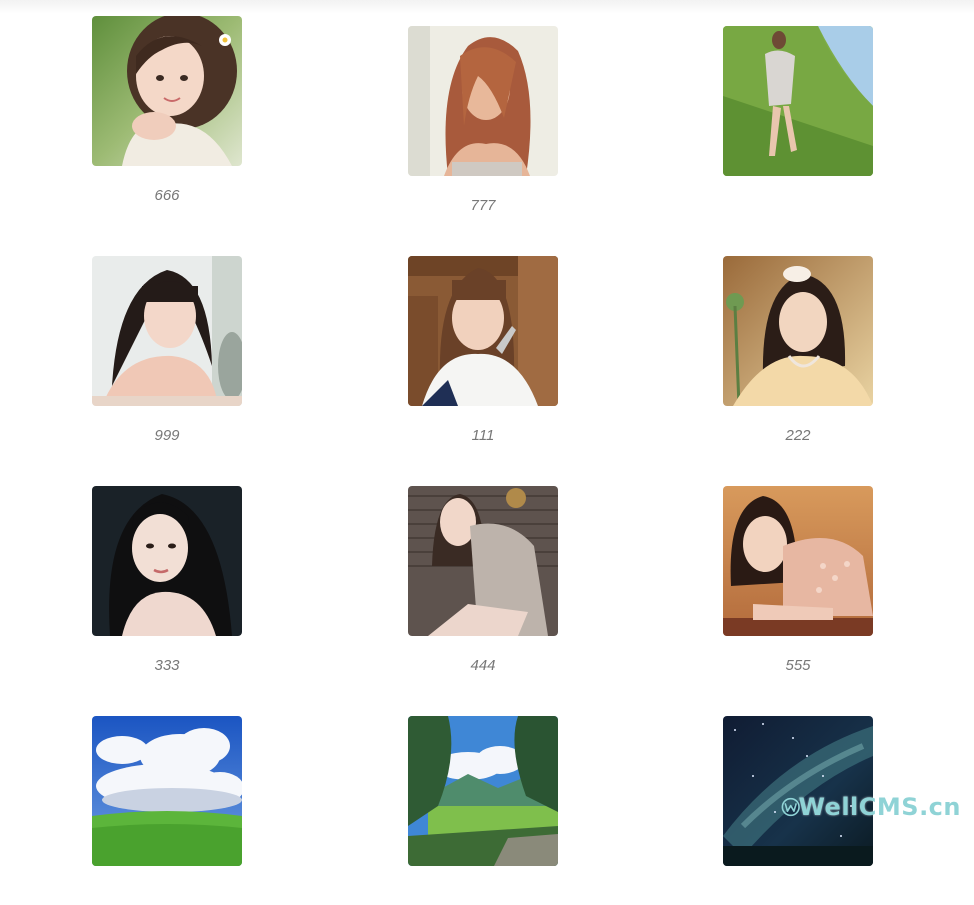 Image resolution: width=974 pixels, height=905 pixels. What do you see at coordinates (483, 436) in the screenshot?
I see `image-caption: 111` at bounding box center [483, 436].